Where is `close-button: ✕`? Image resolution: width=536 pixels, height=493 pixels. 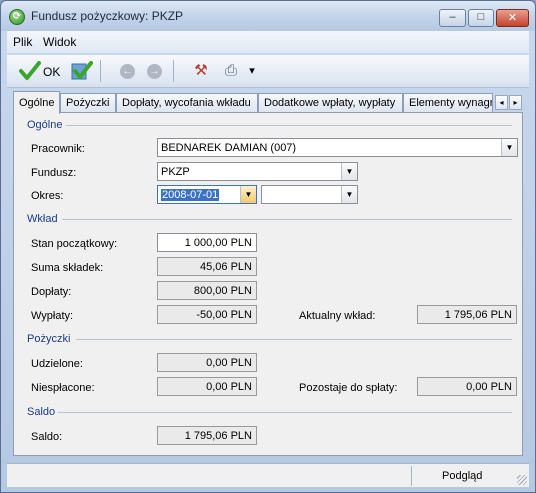
close-button: ✕ is located at coordinates (512, 18).